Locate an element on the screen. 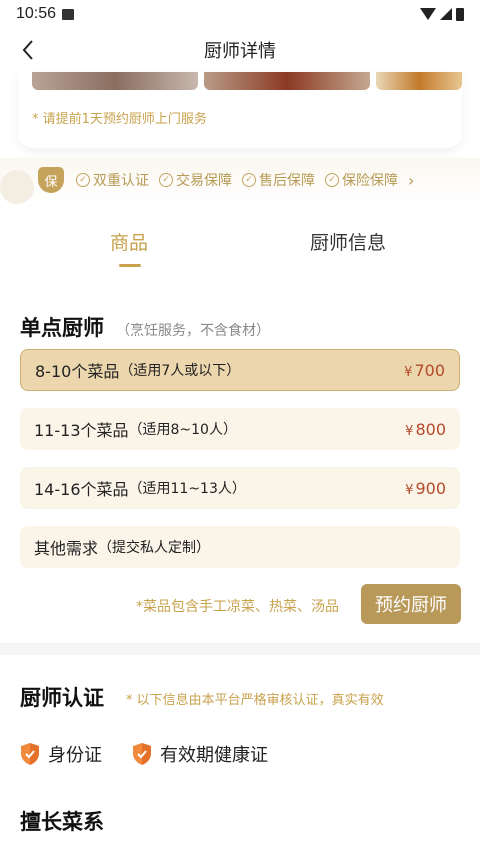  package-option-custom: 其他需求 （提交私人定制） is located at coordinates (240, 547).